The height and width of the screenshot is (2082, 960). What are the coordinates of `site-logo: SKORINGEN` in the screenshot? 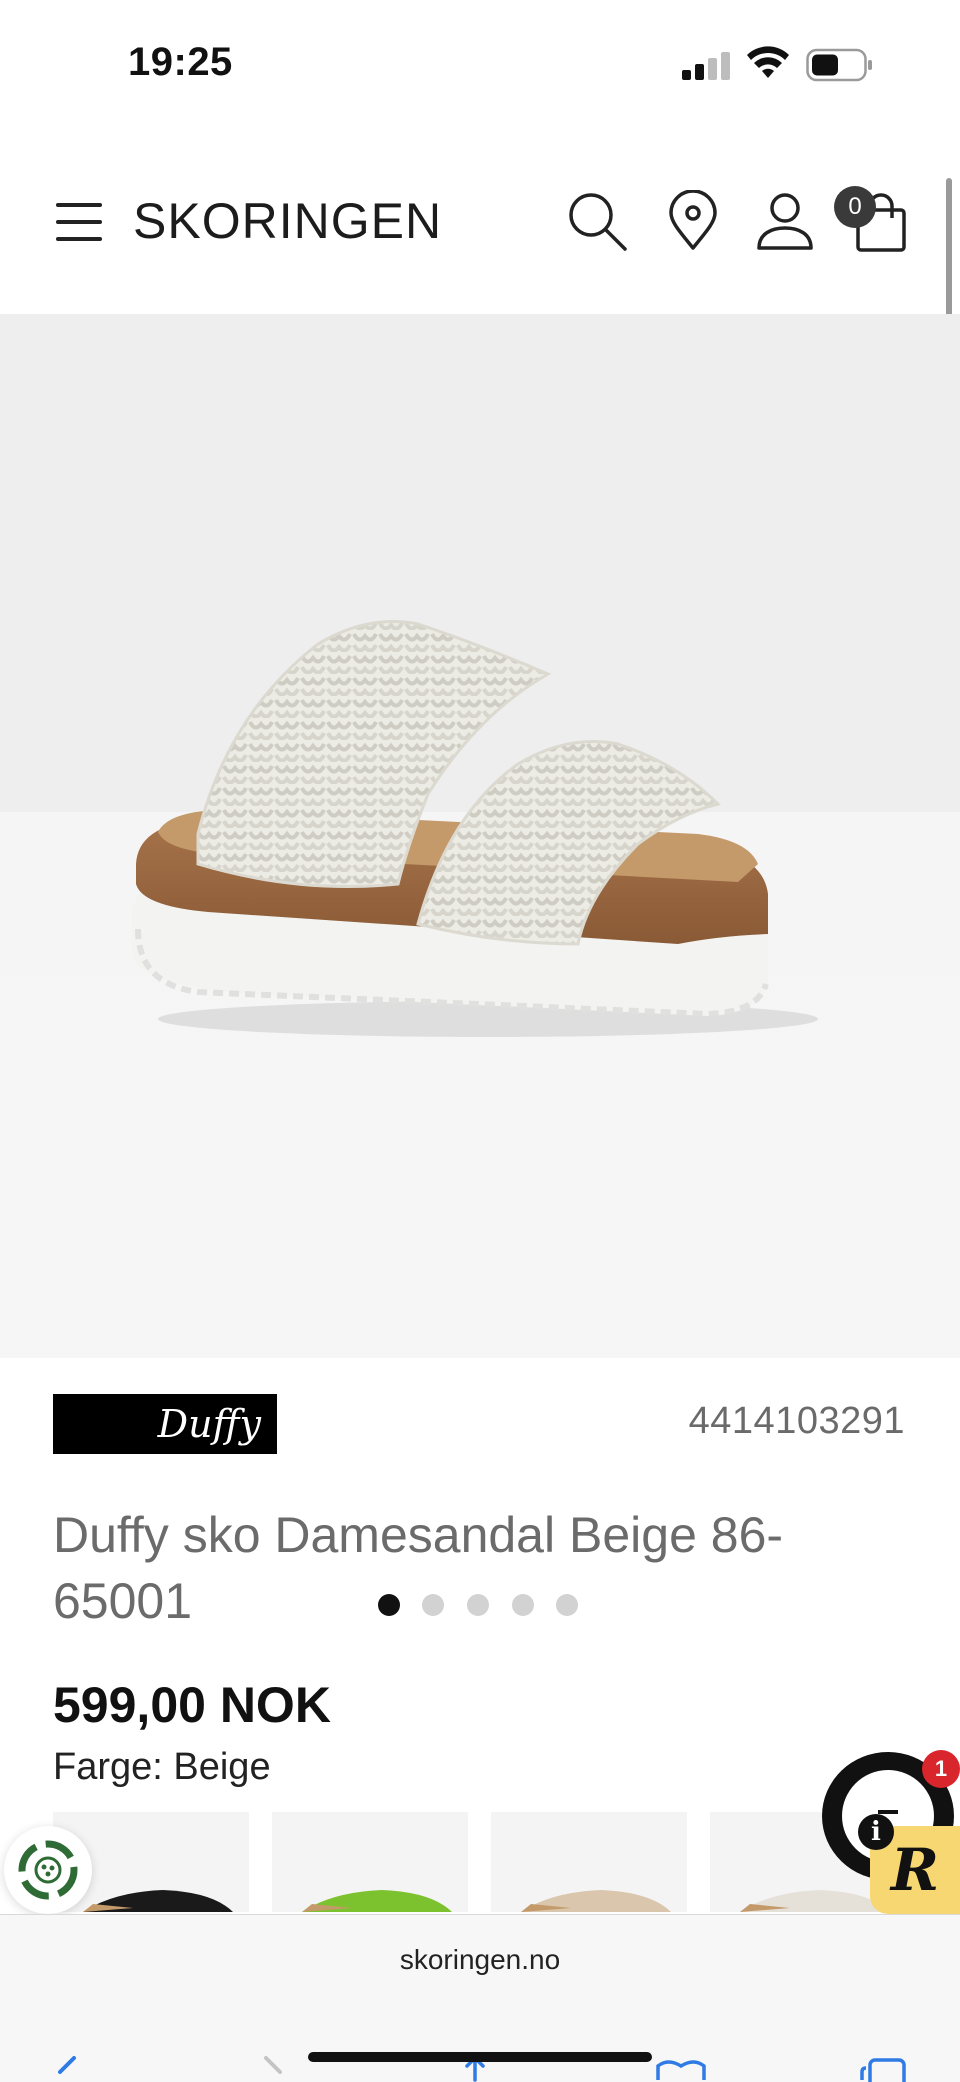 It's located at (287, 221).